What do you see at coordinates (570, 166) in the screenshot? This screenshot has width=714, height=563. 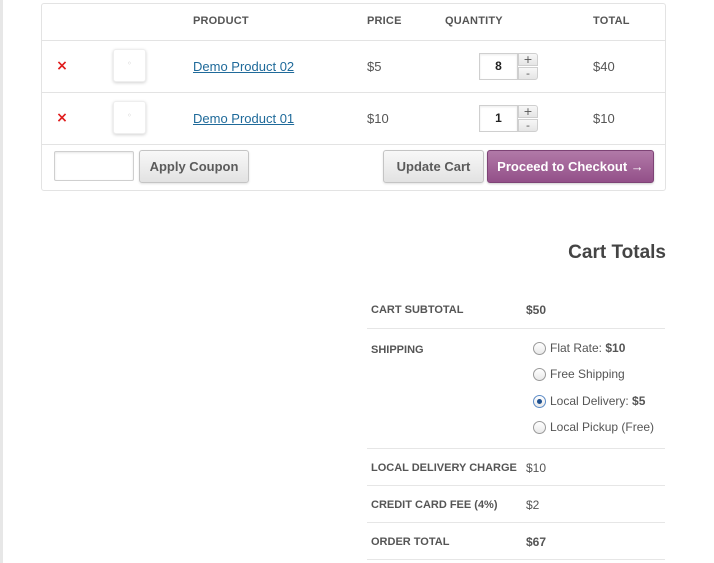 I see `proceed-to-checkout-button: Proceed to Checkout →` at bounding box center [570, 166].